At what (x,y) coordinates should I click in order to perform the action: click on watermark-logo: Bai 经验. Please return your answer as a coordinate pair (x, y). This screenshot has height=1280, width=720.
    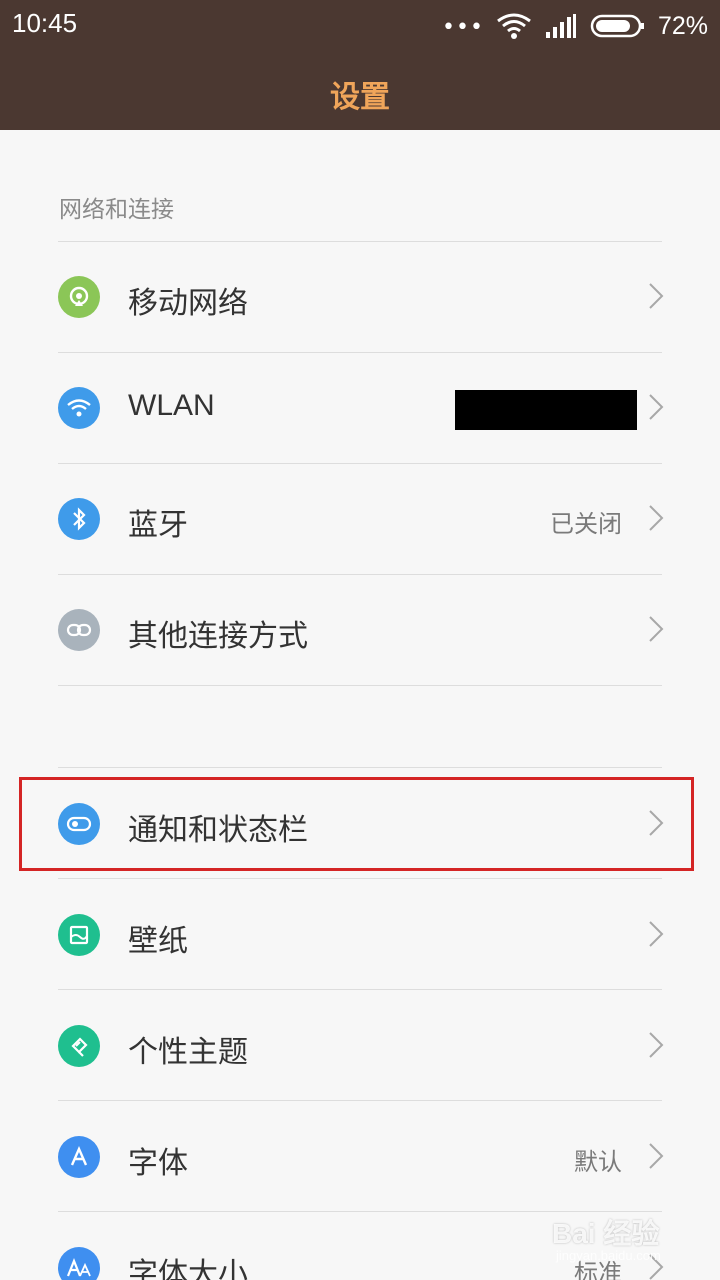
    Looking at the image, I should click on (606, 1233).